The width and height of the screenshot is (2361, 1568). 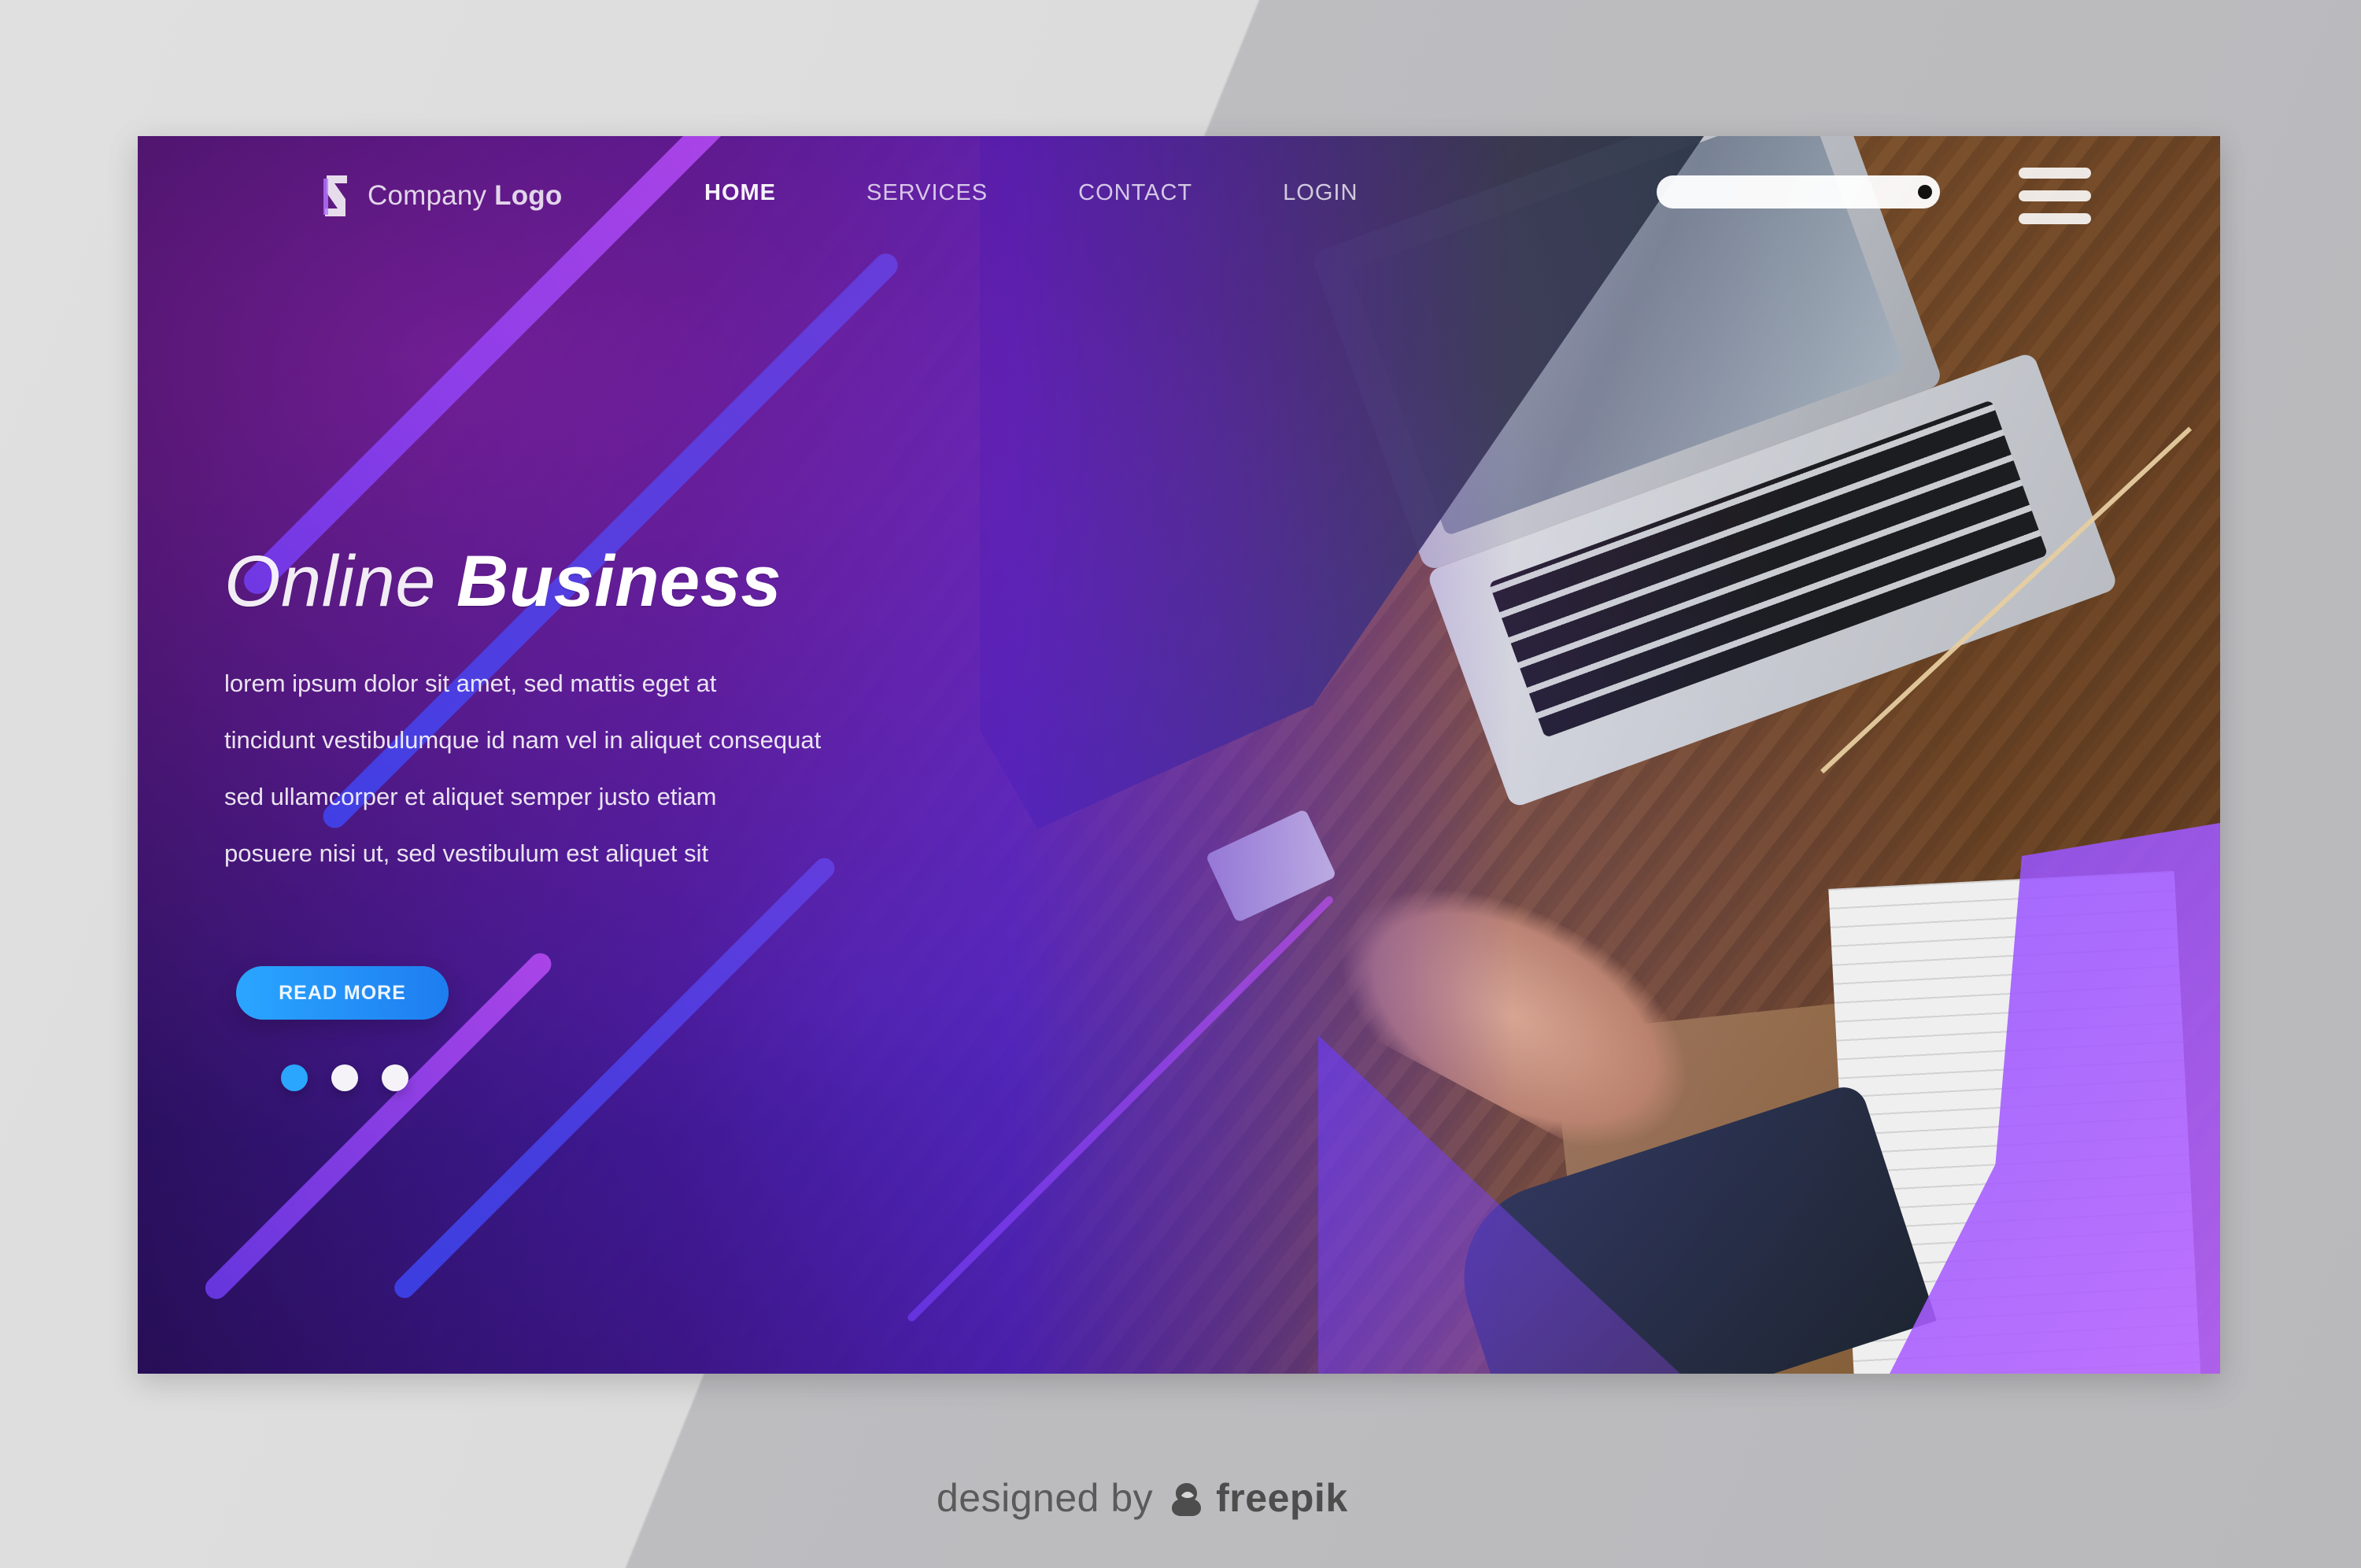 What do you see at coordinates (1925, 192) in the screenshot?
I see `search-icon` at bounding box center [1925, 192].